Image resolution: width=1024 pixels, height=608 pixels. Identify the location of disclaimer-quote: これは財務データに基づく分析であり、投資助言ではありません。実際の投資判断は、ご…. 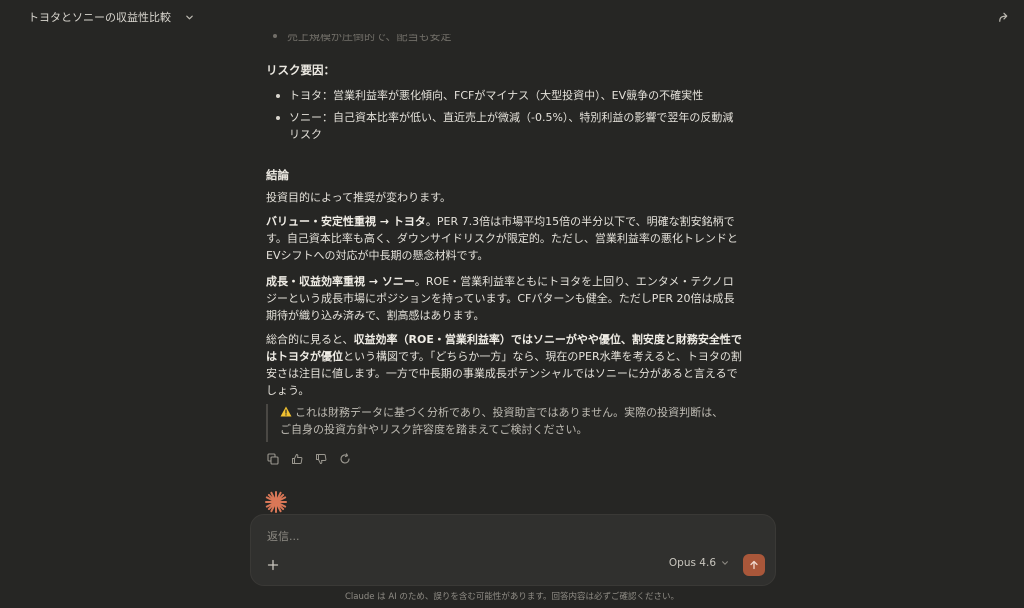
(499, 423).